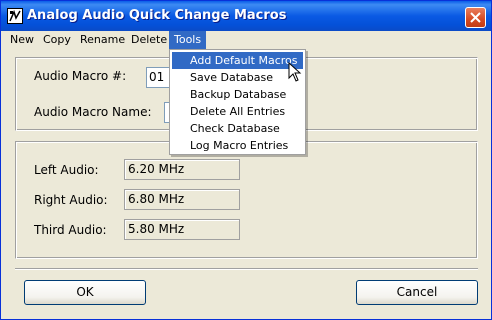 The width and height of the screenshot is (492, 320). What do you see at coordinates (237, 94) in the screenshot?
I see `menu-item-backup-database: Backup Database` at bounding box center [237, 94].